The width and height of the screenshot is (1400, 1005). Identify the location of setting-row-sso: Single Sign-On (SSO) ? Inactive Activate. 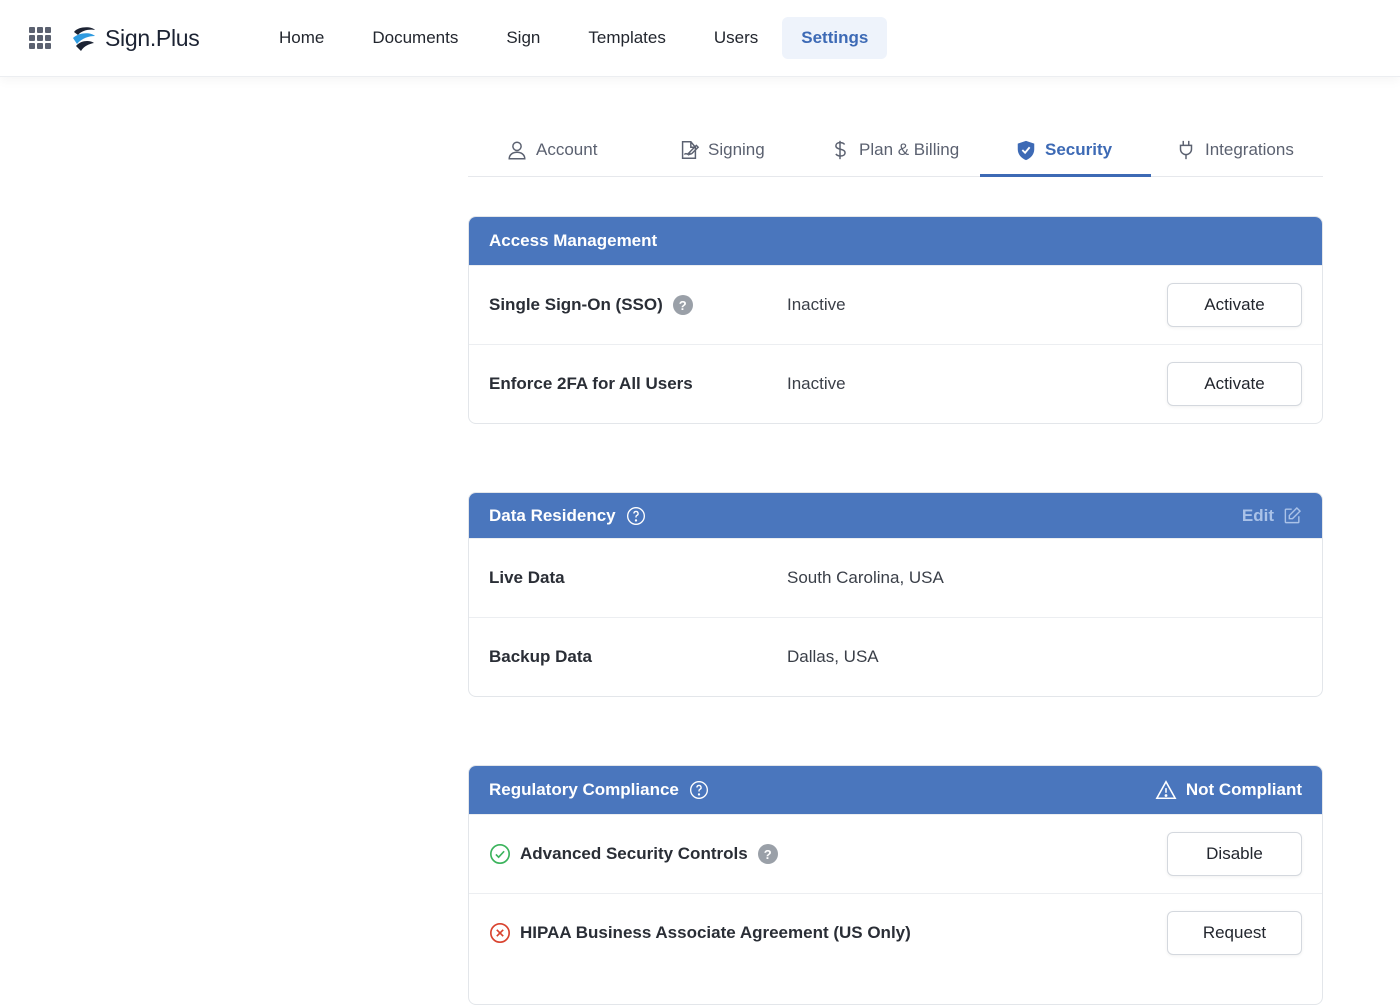
(895, 304).